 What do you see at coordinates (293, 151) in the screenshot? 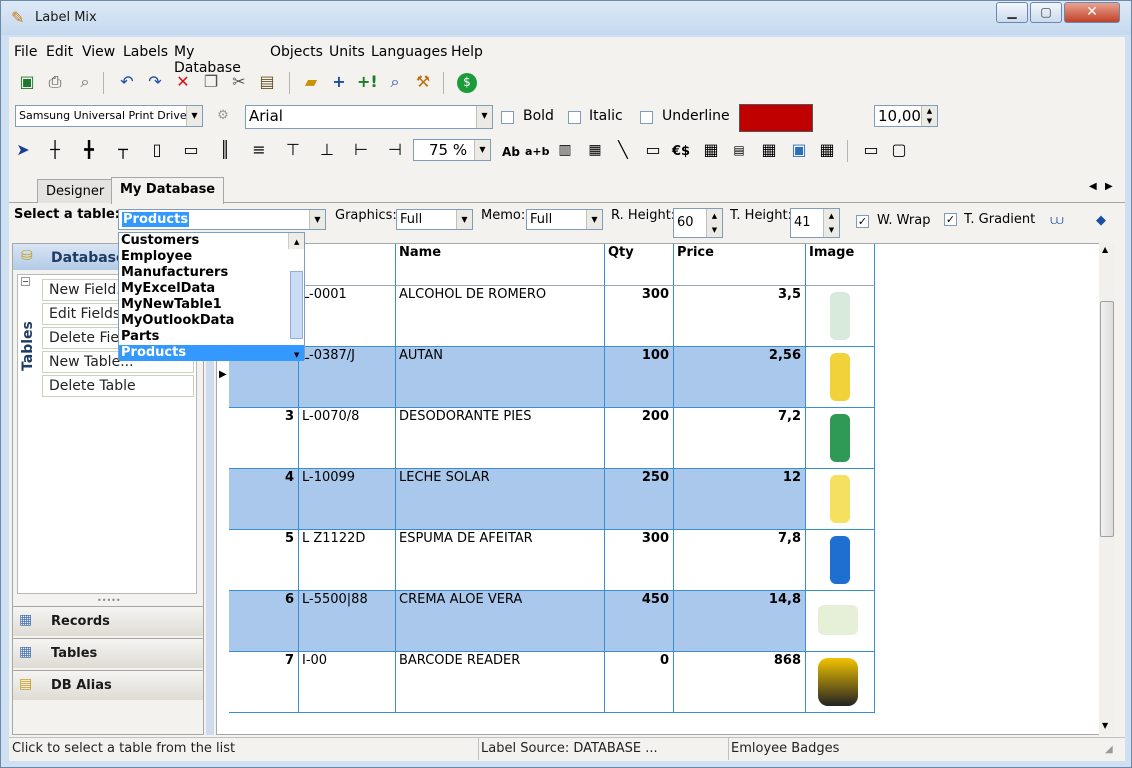
I see `bring-top-icon: ⊤` at bounding box center [293, 151].